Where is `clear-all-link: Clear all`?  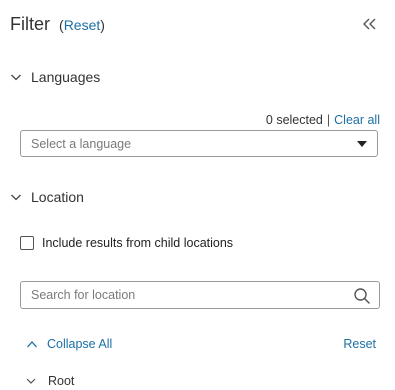 clear-all-link: Clear all is located at coordinates (357, 120).